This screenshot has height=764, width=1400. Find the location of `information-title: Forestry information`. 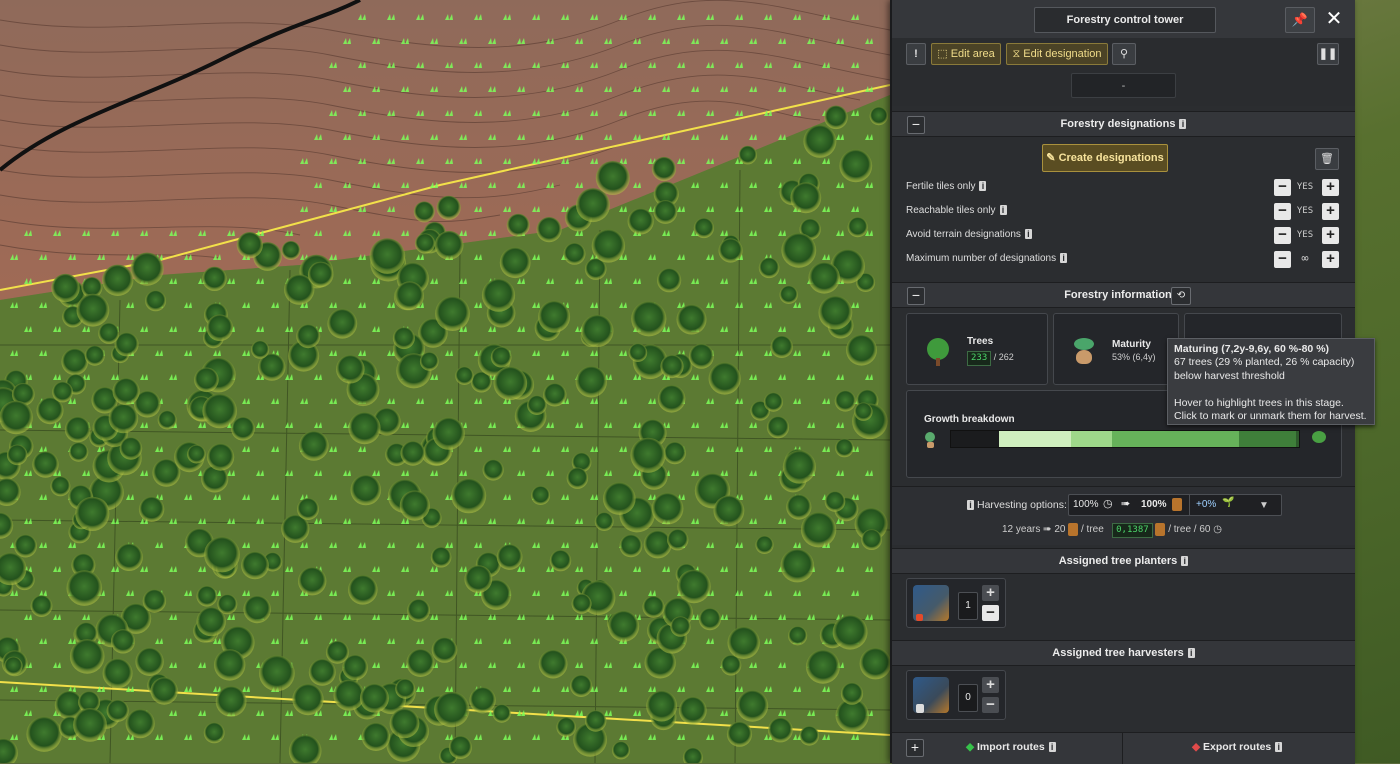

information-title: Forestry information is located at coordinates (1118, 295).